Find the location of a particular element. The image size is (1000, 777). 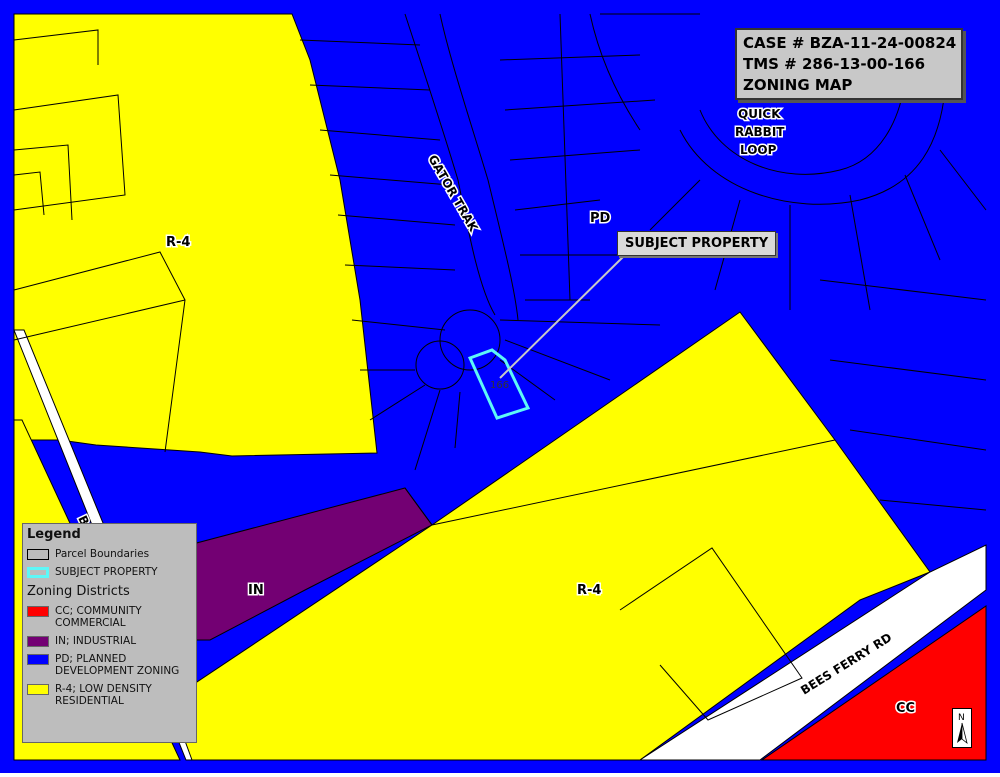

zone-label-r4-south: R-4 is located at coordinates (589, 590).